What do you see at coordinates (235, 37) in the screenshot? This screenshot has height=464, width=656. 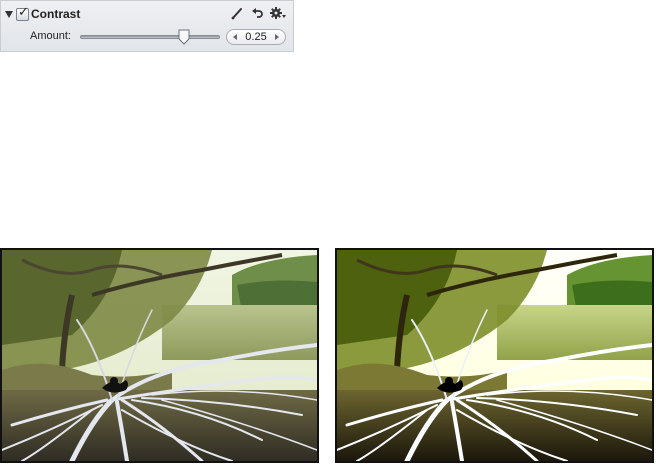 I see `decrement-arrow-icon` at bounding box center [235, 37].